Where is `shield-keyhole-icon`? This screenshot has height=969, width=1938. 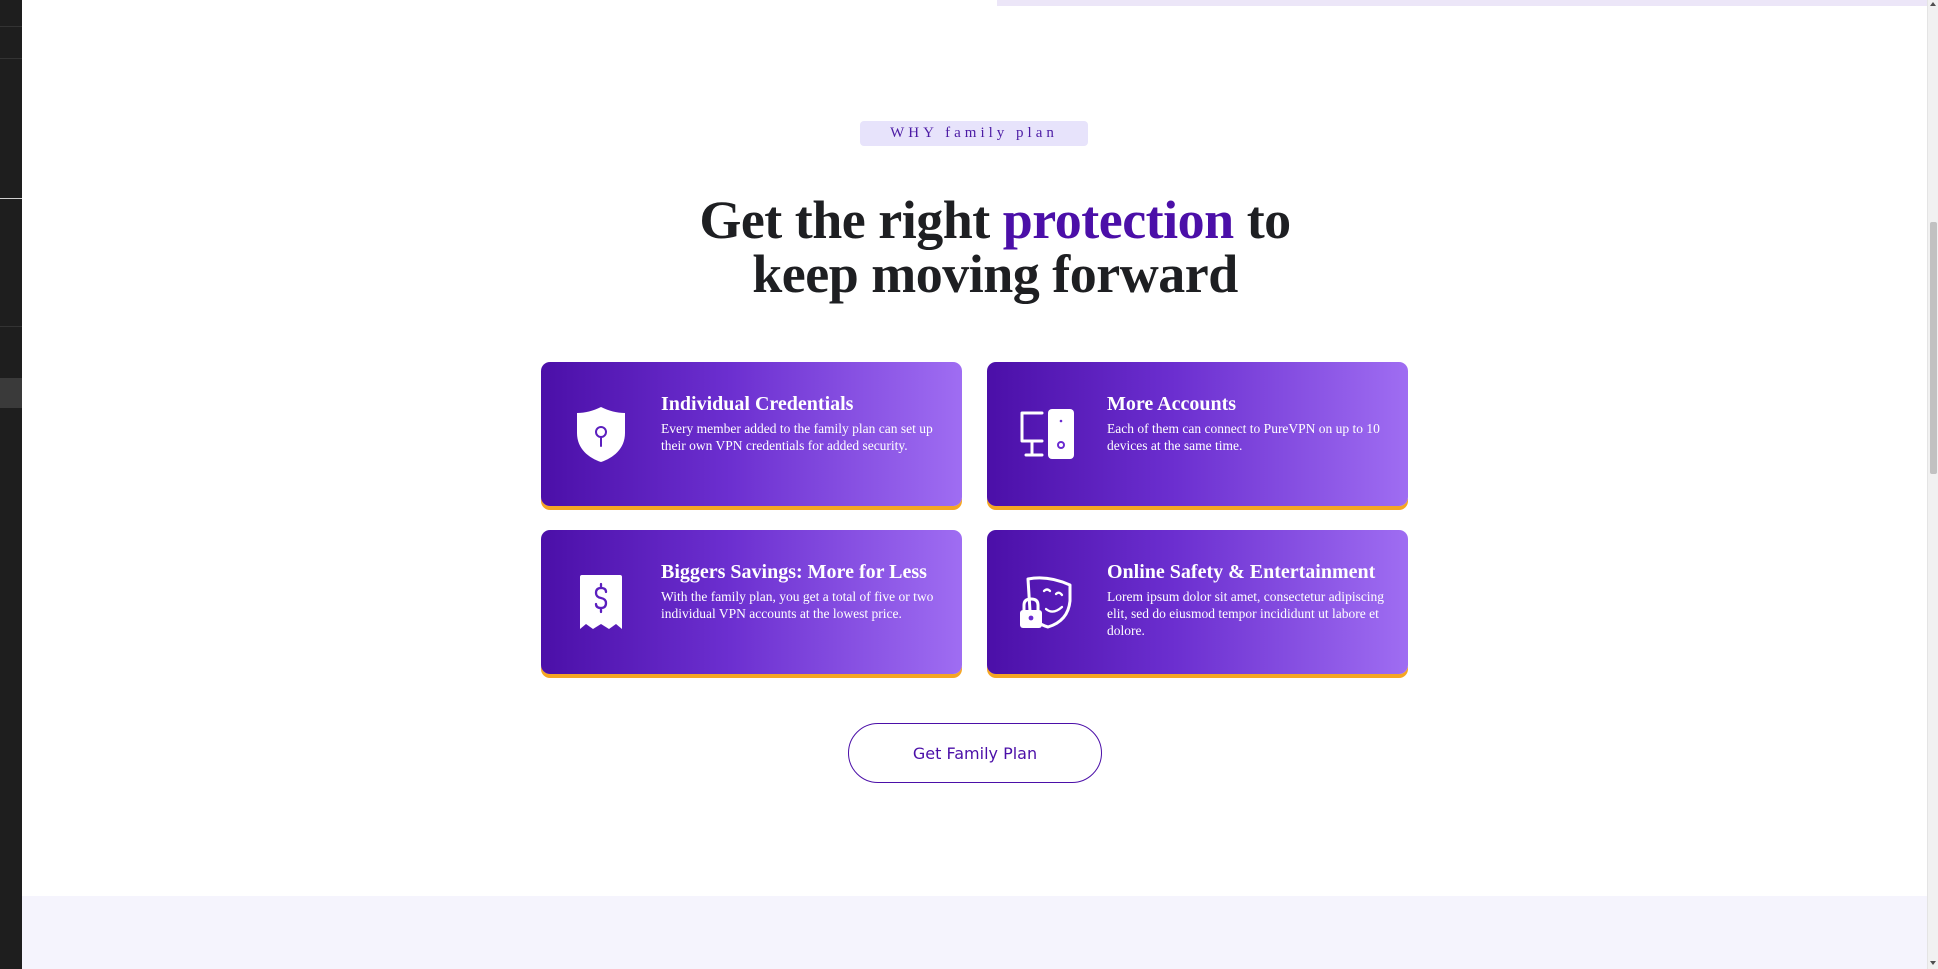 shield-keyhole-icon is located at coordinates (601, 434).